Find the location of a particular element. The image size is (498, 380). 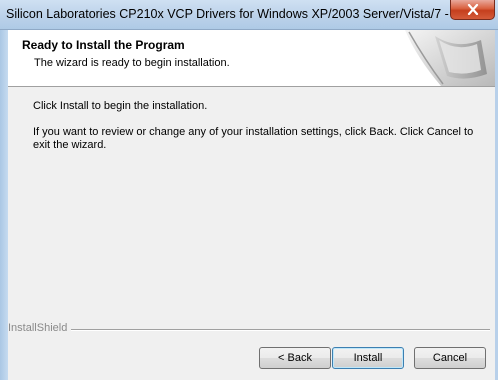

window-frame-left is located at coordinates (4, 205).